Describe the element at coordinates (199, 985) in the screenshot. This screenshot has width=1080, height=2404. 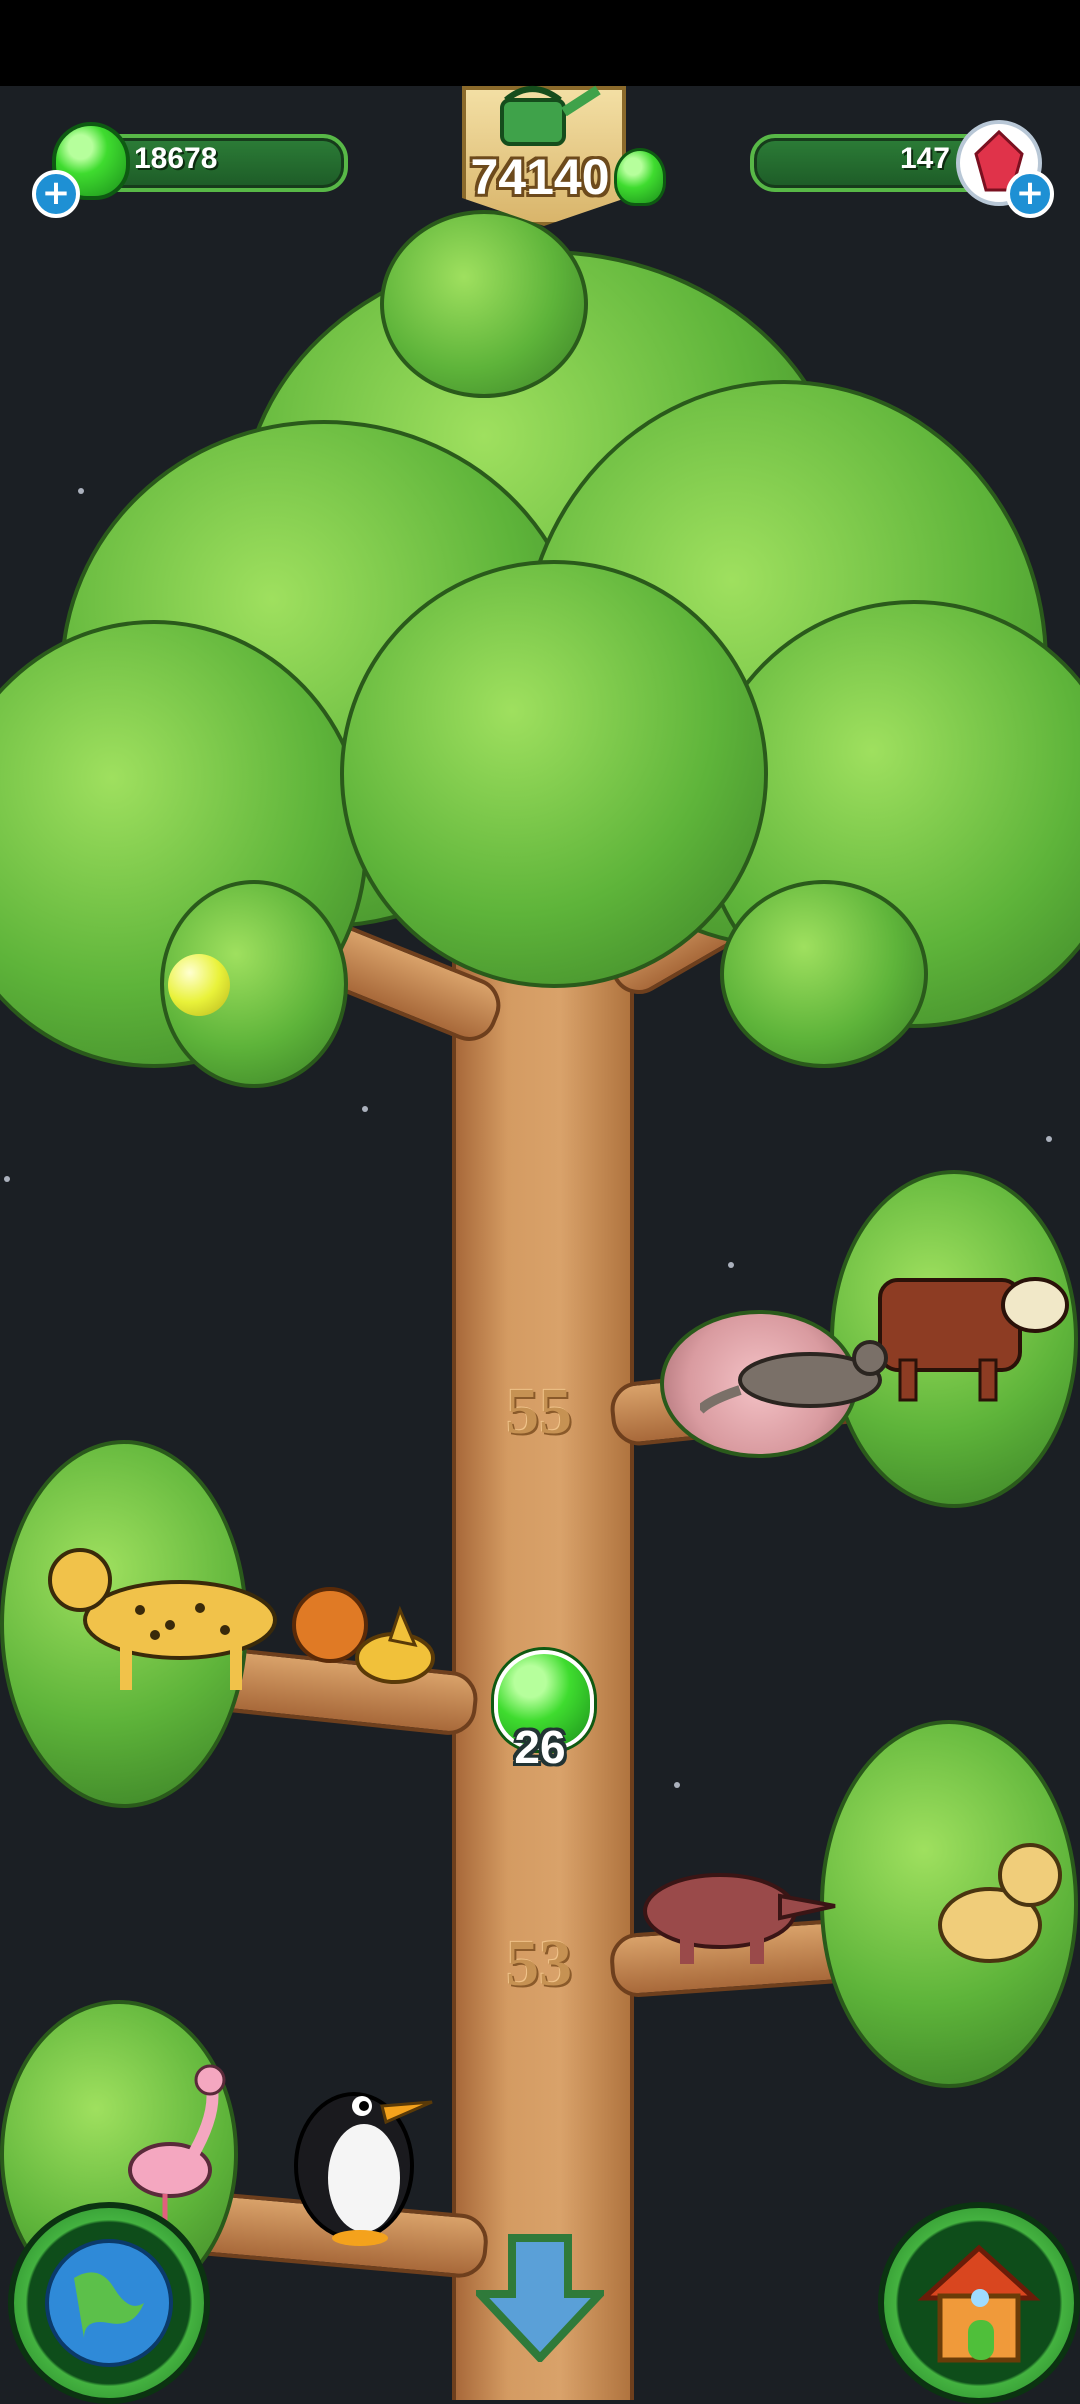
I see `golden-fruit` at that location.